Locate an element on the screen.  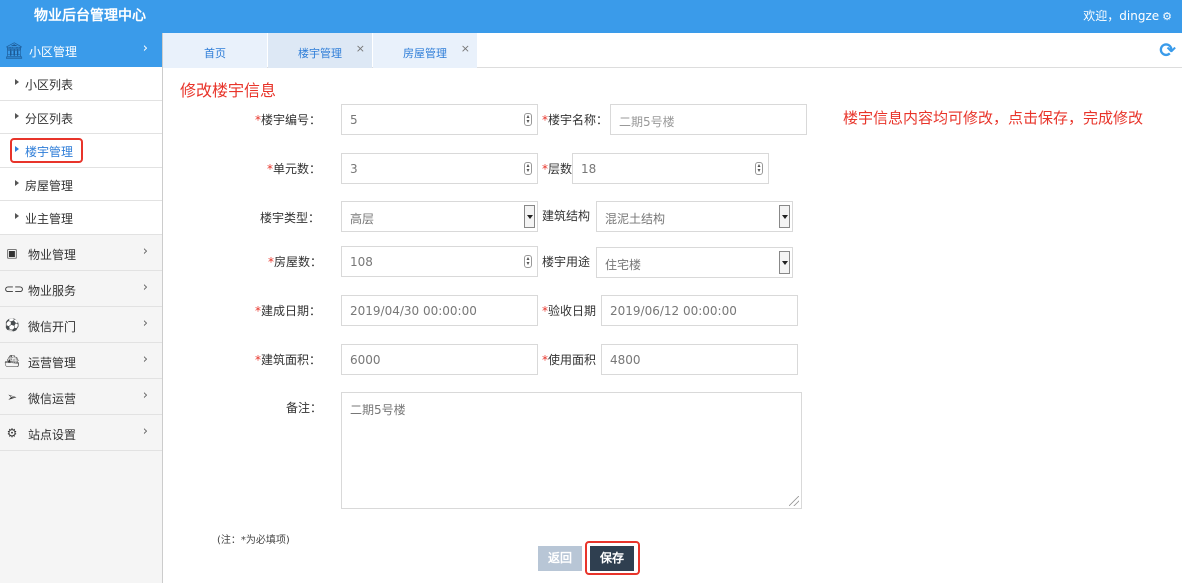
tab-house-management: 房屋管理 × is located at coordinates (425, 50).